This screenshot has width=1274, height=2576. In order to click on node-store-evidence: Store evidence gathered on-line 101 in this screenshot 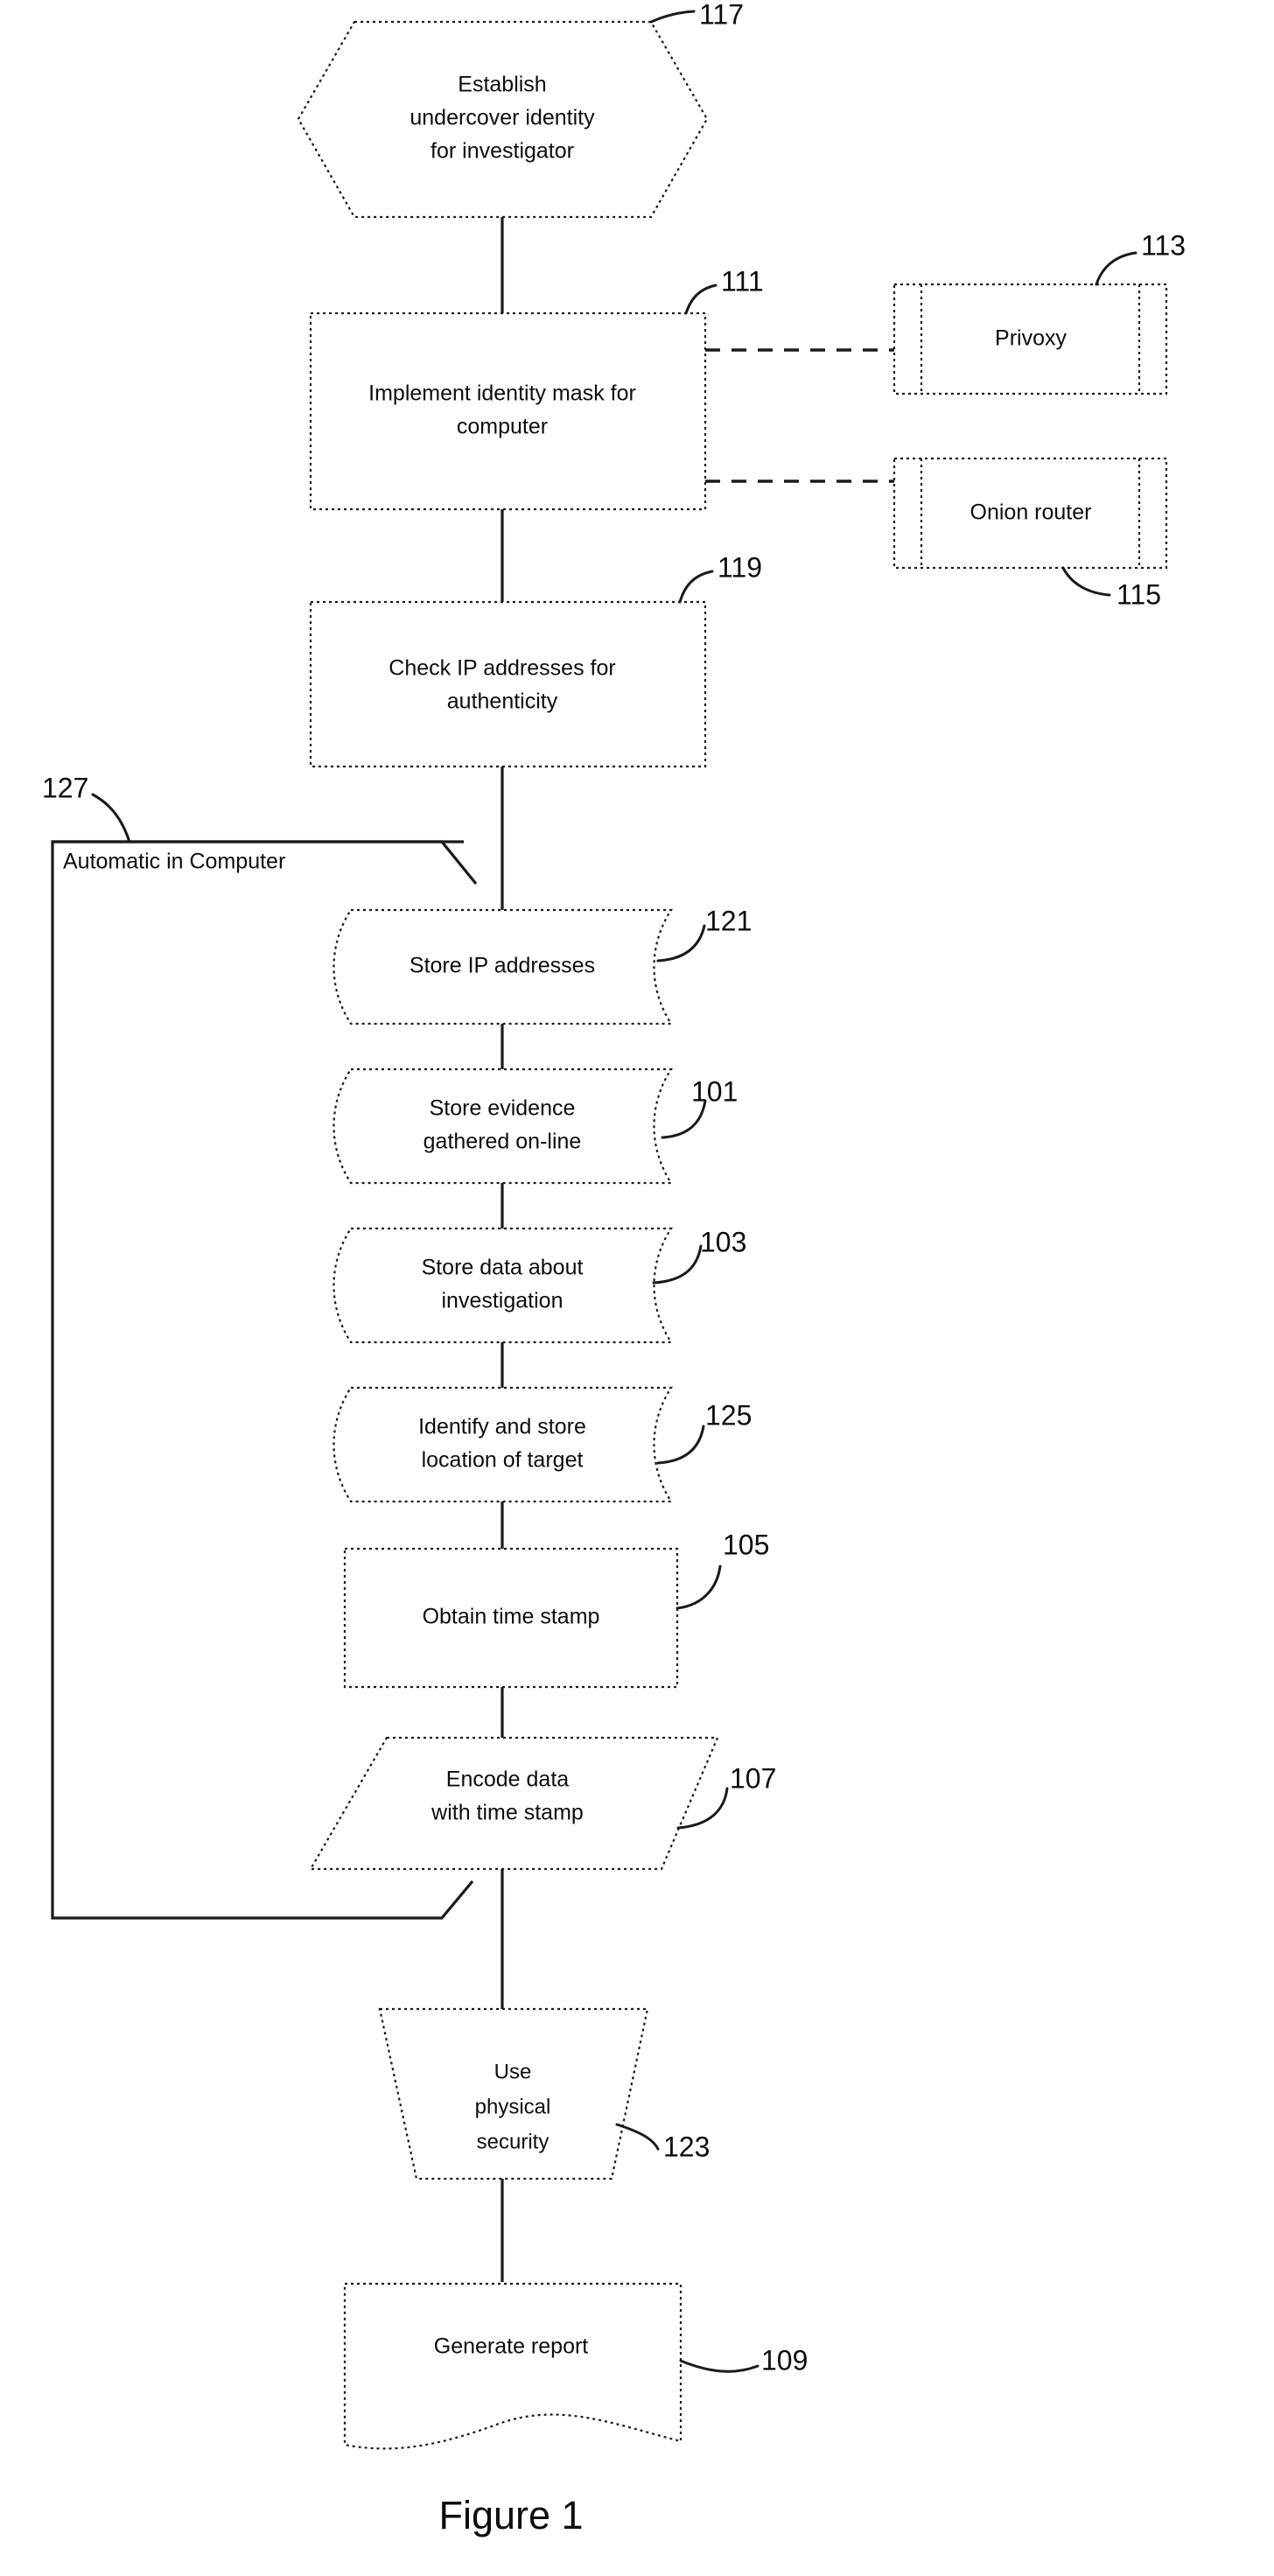, I will do `click(535, 1126)`.